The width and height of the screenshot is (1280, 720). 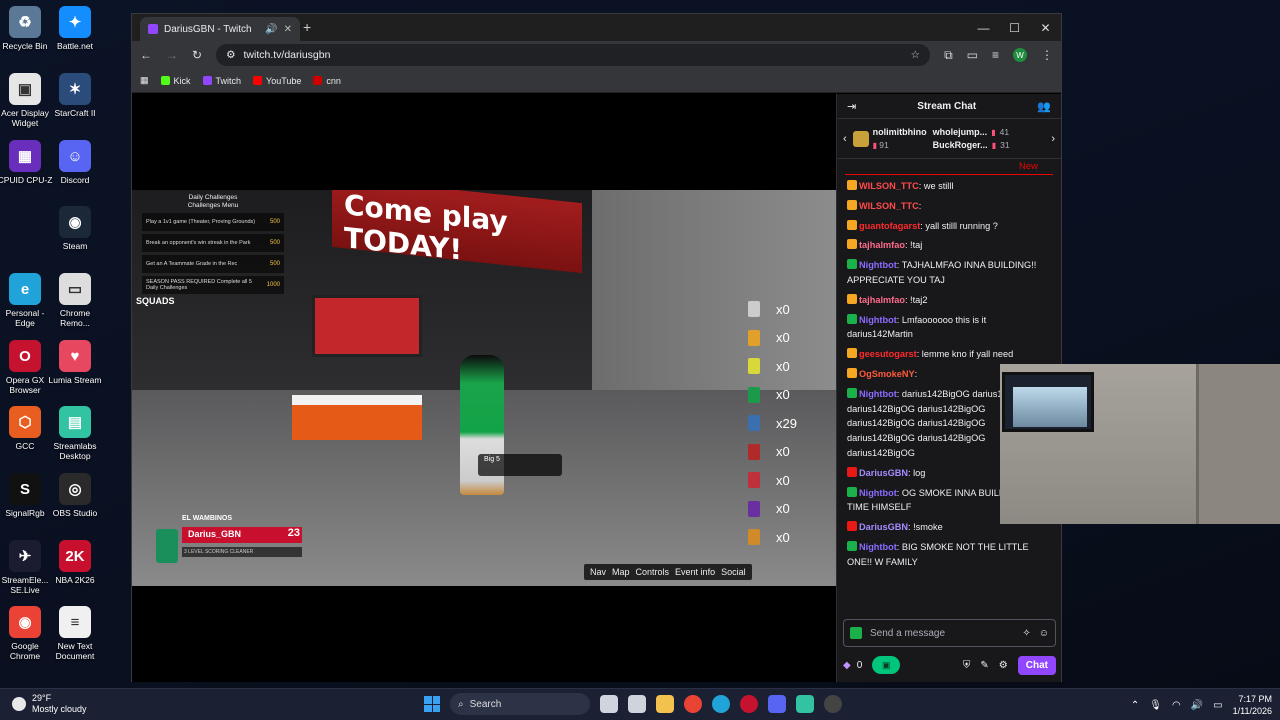 What do you see at coordinates (967, 665) in the screenshot?
I see `shield-icon: ⛨` at bounding box center [967, 665].